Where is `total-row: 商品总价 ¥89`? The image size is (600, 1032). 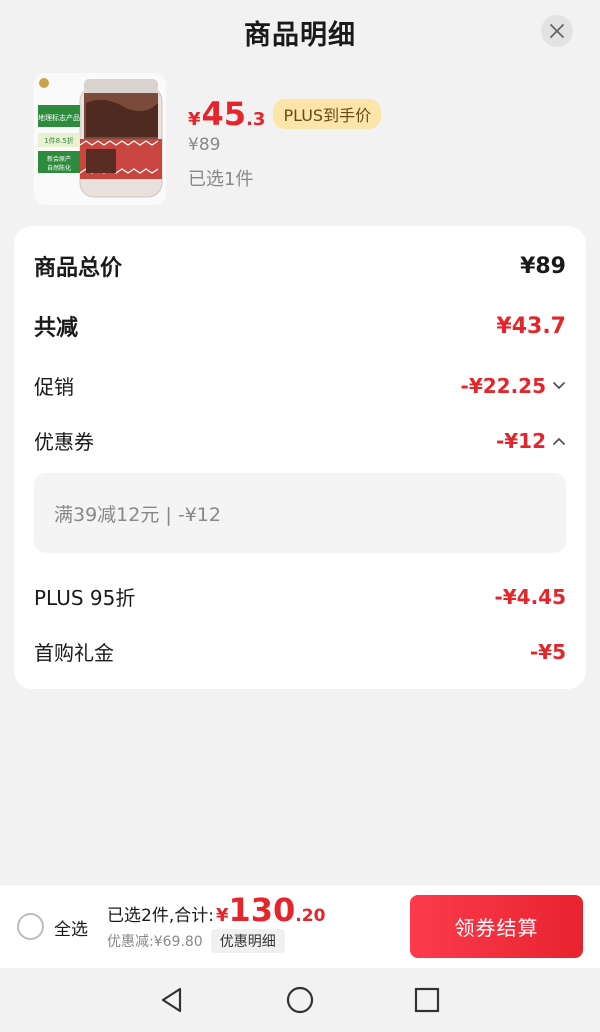
total-row: 商品总价 ¥89 is located at coordinates (300, 266).